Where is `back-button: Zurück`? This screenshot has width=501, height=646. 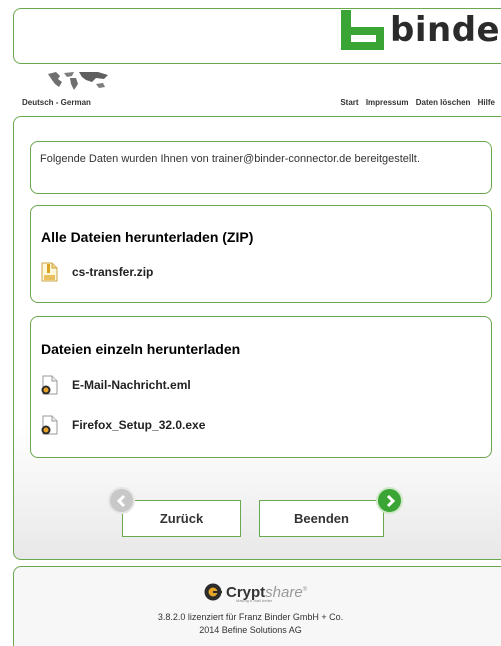 back-button: Zurück is located at coordinates (181, 518).